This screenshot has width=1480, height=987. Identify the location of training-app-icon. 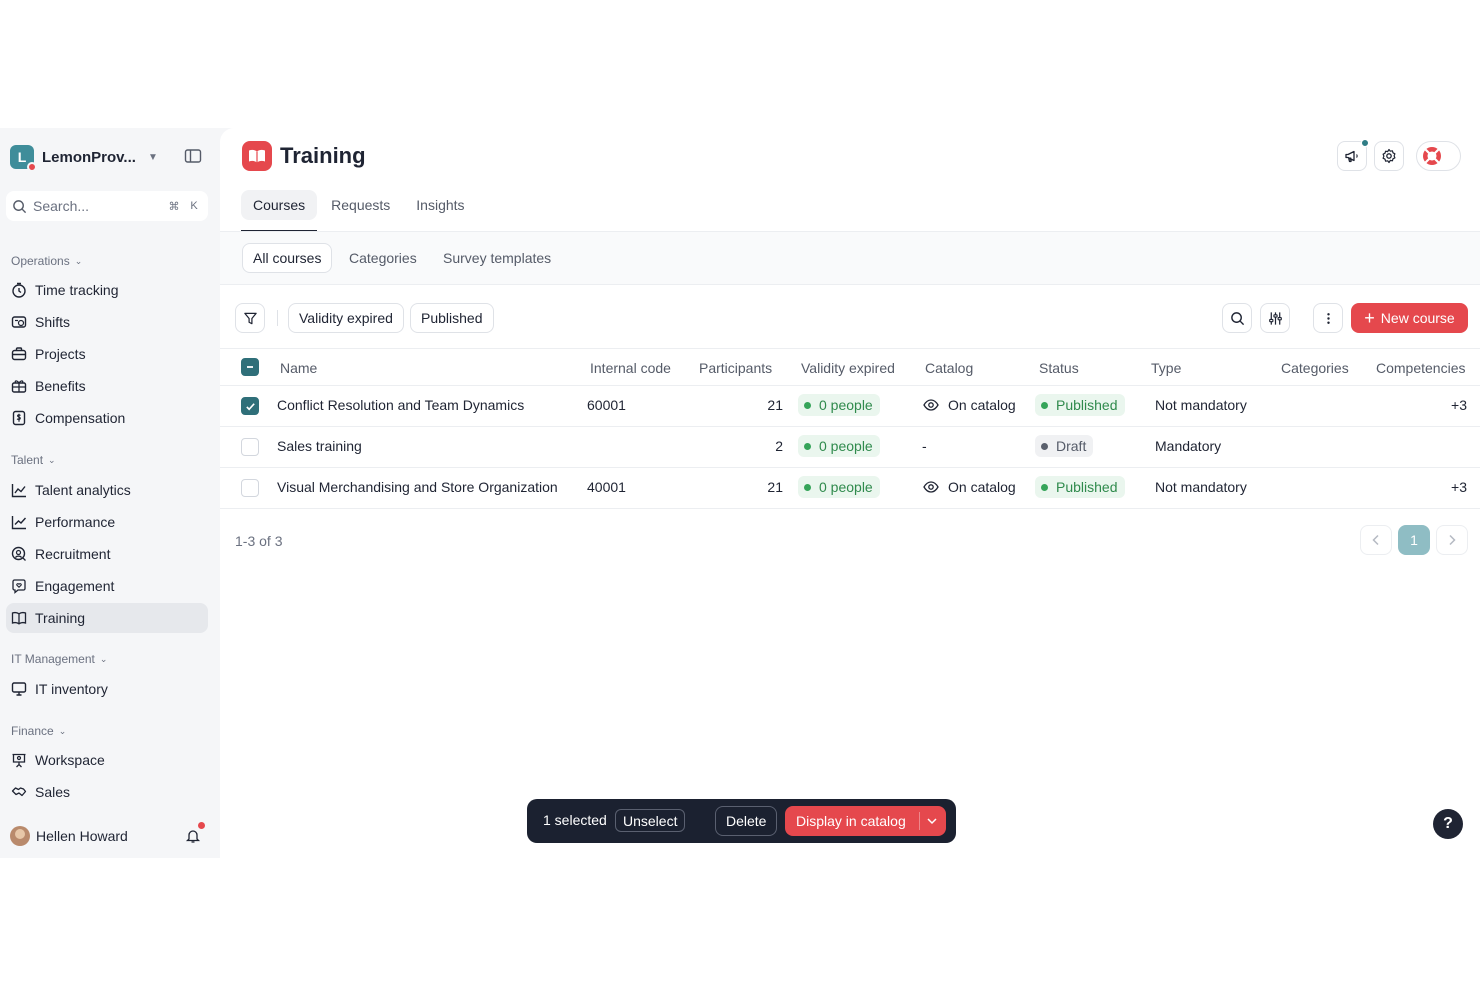
(257, 156).